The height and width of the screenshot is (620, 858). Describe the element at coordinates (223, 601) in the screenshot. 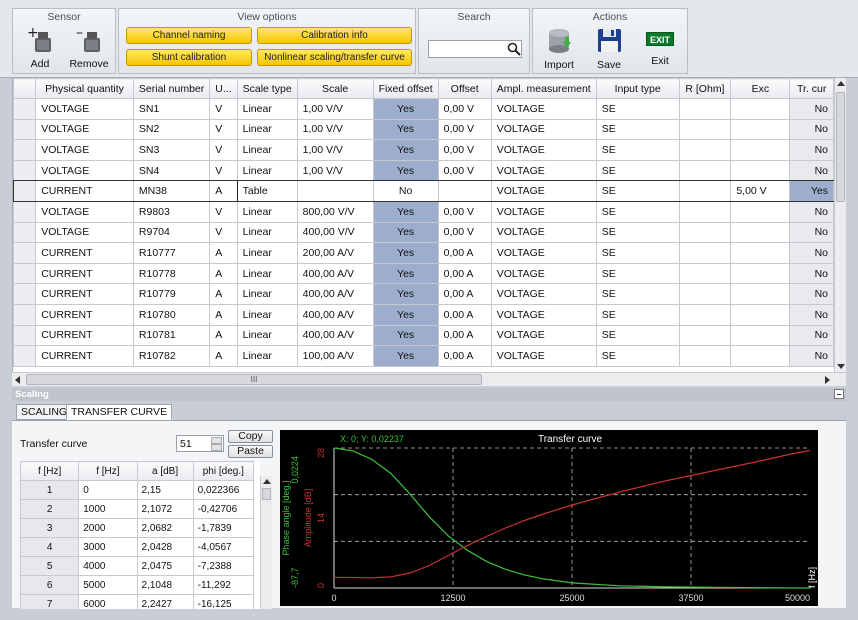

I see `transfer-cell: -16,125` at that location.